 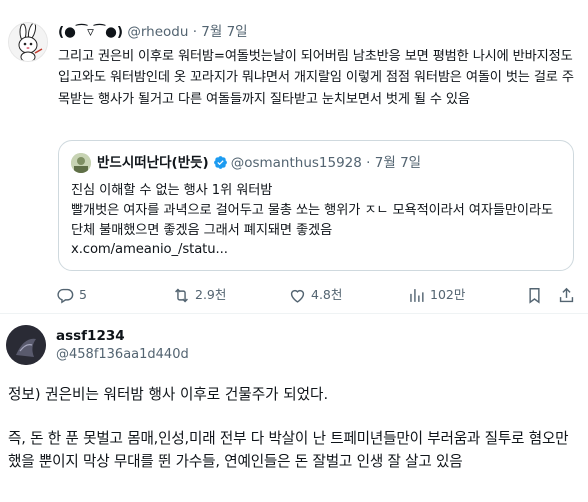 I want to click on reply-button: 5, so click(x=71, y=295).